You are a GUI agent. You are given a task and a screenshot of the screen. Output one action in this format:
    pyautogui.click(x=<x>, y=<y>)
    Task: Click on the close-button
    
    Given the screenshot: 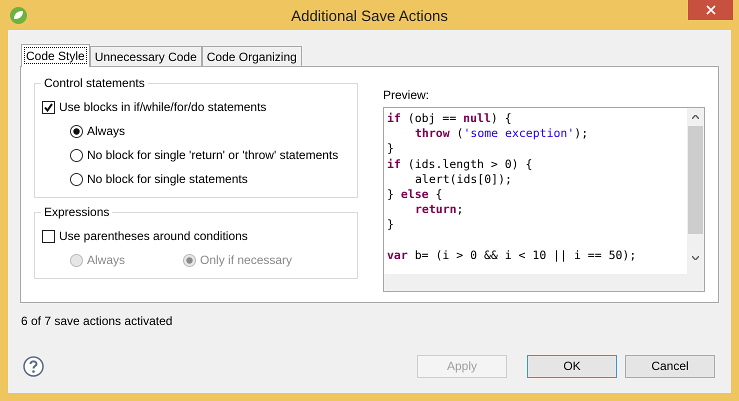 What is the action you would take?
    pyautogui.click(x=710, y=10)
    